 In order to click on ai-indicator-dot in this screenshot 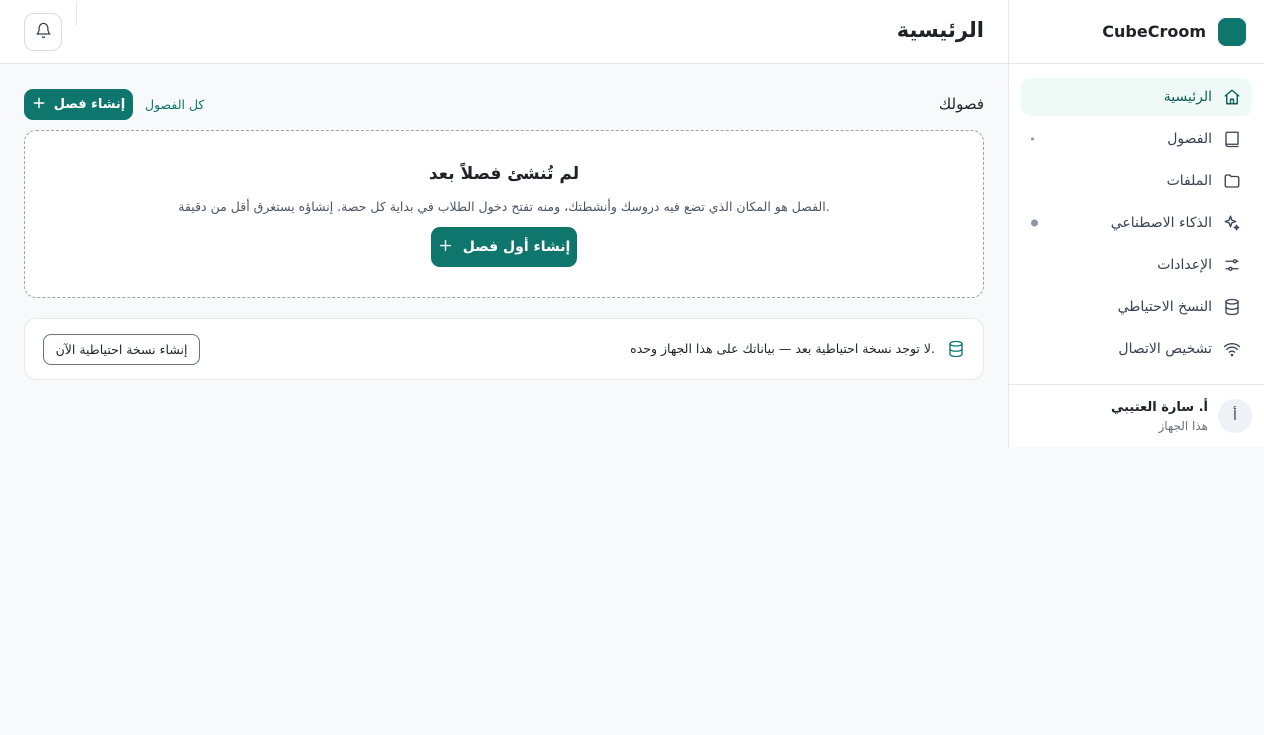, I will do `click(1034, 223)`.